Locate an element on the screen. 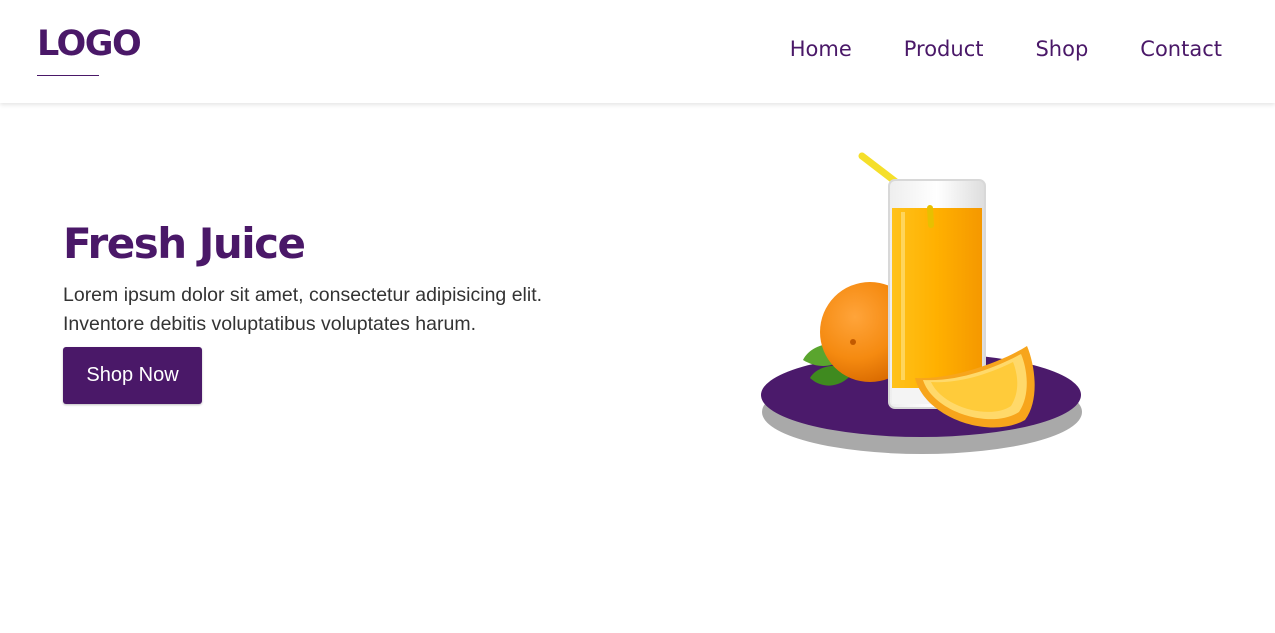  juice is located at coordinates (937, 298).